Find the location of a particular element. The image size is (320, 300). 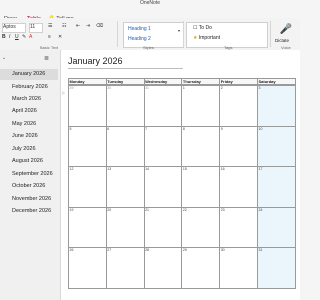

bullets-icon: ☰ is located at coordinates (50, 26).